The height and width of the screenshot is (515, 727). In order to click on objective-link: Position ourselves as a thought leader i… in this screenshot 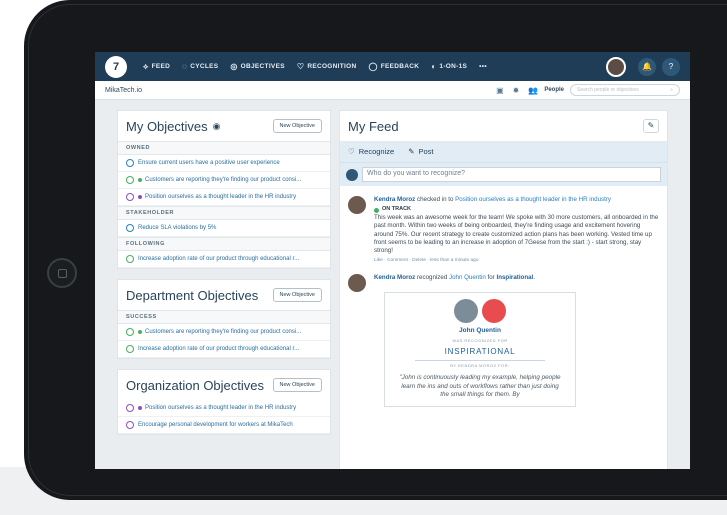, I will do `click(533, 199)`.